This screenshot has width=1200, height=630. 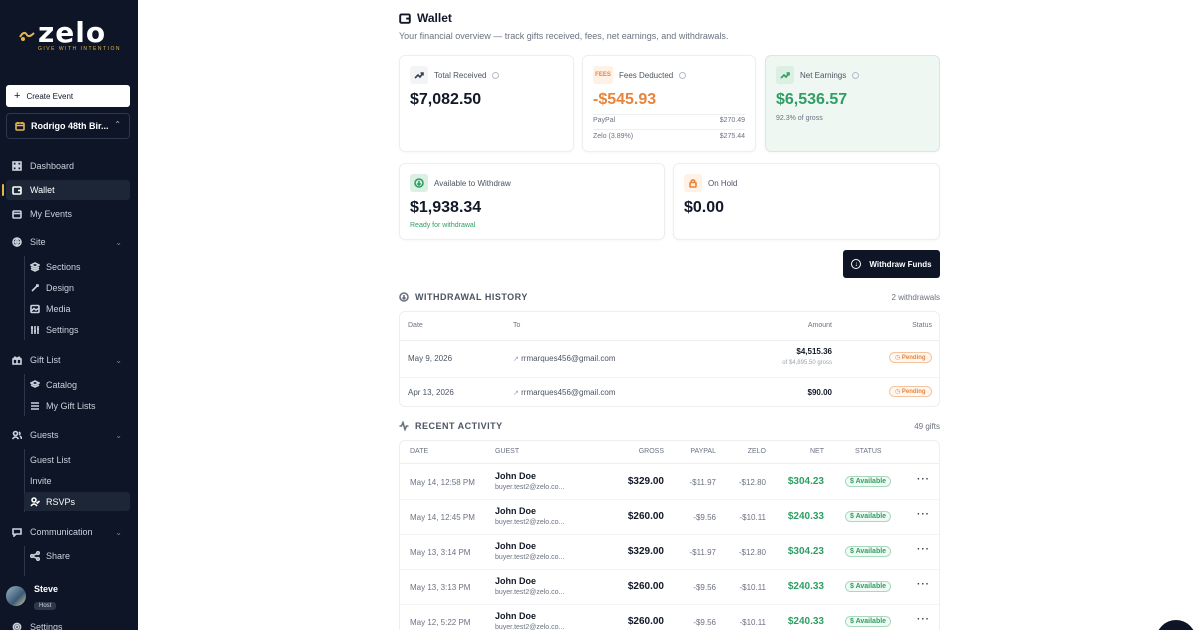 What do you see at coordinates (117, 124) in the screenshot?
I see `chevron-updown-icon: ⌃` at bounding box center [117, 124].